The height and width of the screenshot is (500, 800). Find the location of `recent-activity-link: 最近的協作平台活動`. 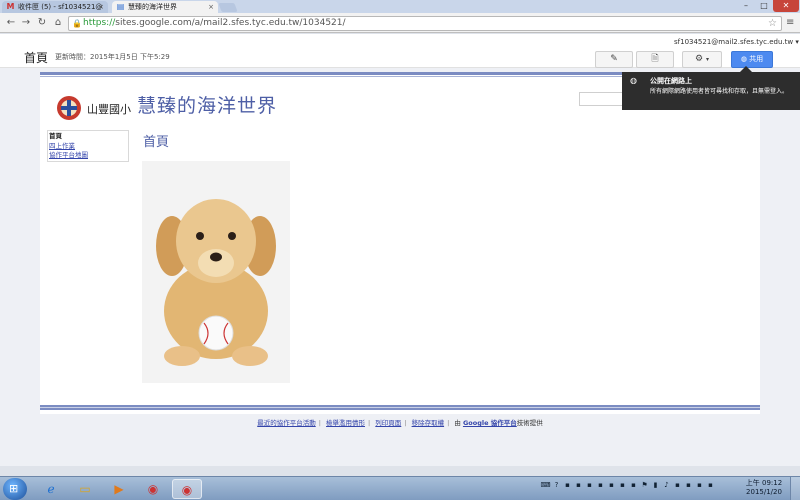

recent-activity-link: 最近的協作平台活動 is located at coordinates (286, 423).